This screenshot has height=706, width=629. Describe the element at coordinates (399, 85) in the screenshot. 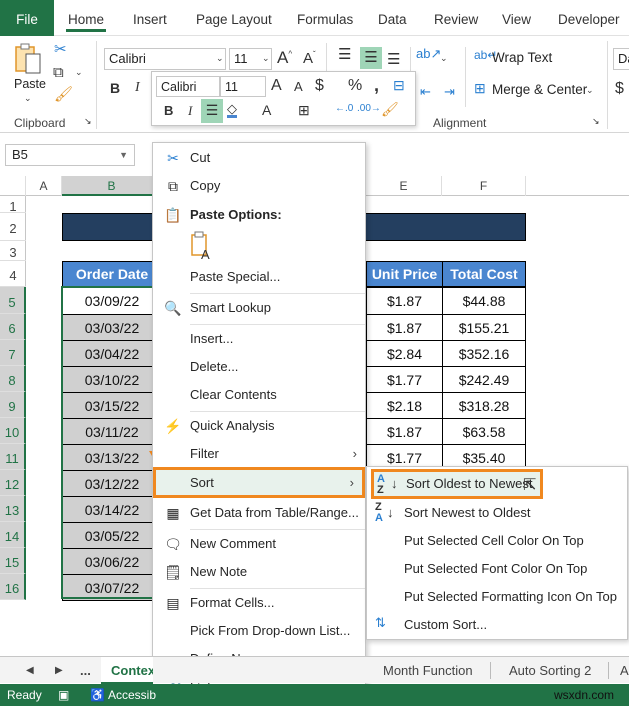

I see `mini-merge-icon: ⊟` at that location.